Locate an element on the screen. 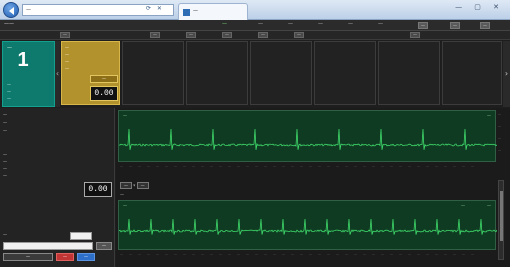 Image resolution: width=510 pixels, height=267 pixels. counter-value: 1 is located at coordinates (23, 60).